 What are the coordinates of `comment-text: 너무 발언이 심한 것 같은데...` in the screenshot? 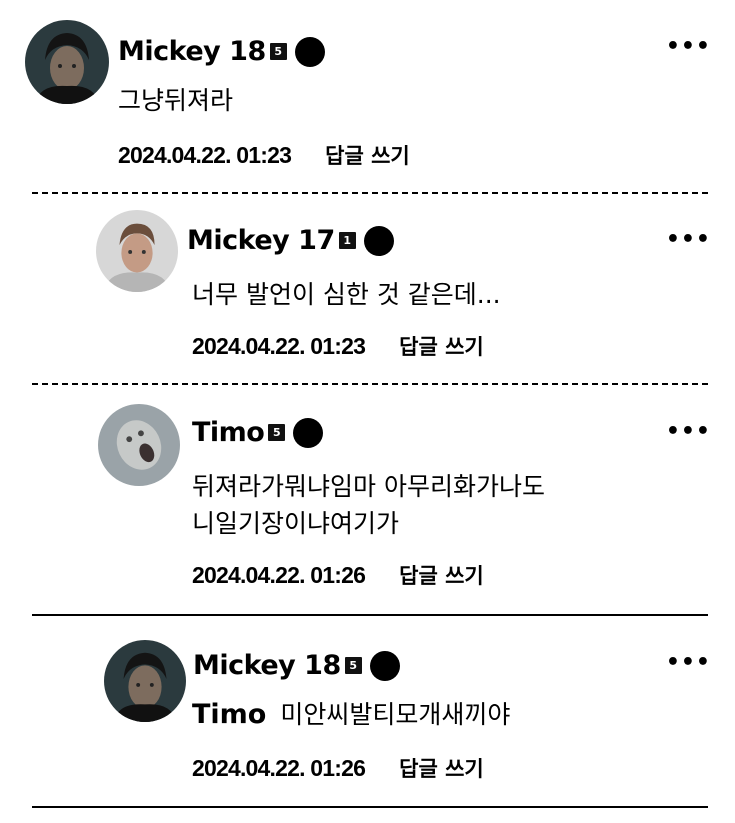 It's located at (346, 294).